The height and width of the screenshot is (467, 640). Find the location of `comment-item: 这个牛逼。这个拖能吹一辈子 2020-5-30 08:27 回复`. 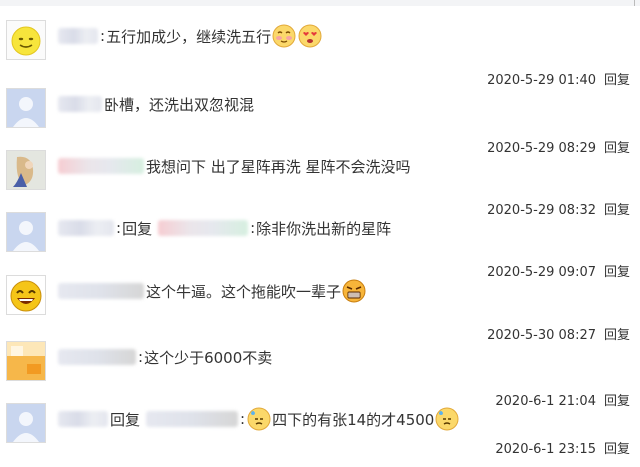

comment-item: 这个牛逼。这个拖能吹一辈子 2020-5-30 08:27 回复 is located at coordinates (320, 309).